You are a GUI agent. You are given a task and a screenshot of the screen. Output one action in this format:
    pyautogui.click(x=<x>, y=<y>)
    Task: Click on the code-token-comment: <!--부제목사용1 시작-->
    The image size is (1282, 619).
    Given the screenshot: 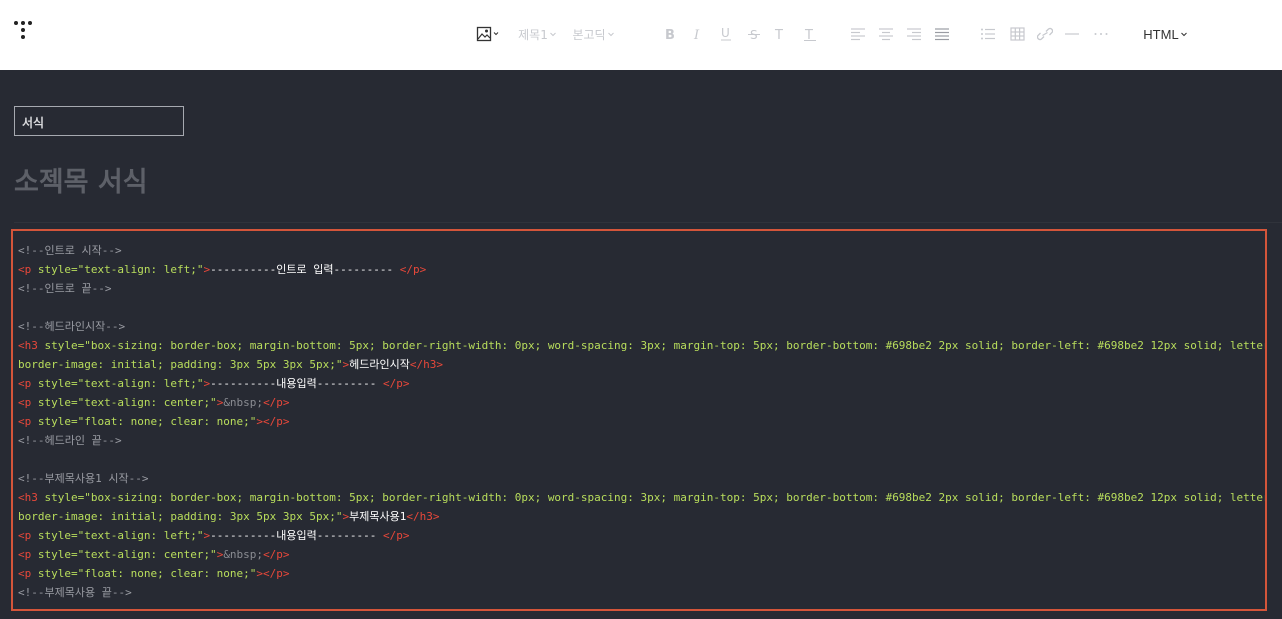 What is the action you would take?
    pyautogui.click(x=83, y=478)
    